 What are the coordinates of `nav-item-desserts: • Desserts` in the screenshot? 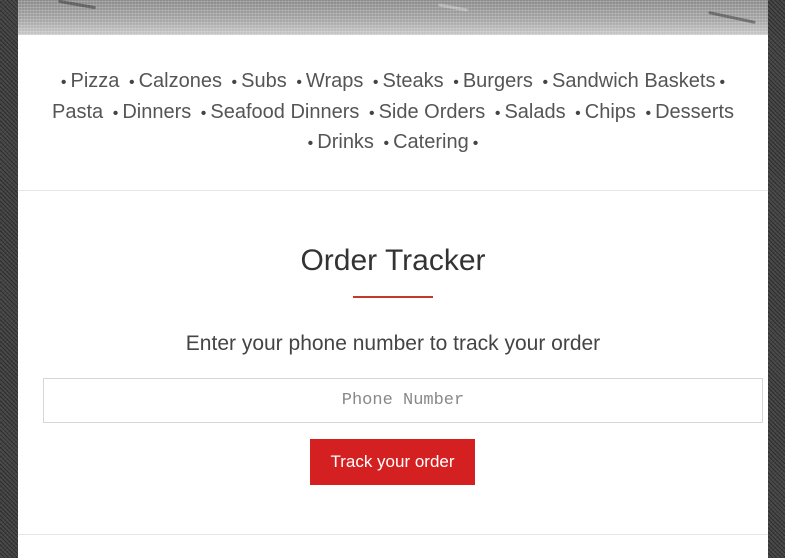 It's located at (687, 112).